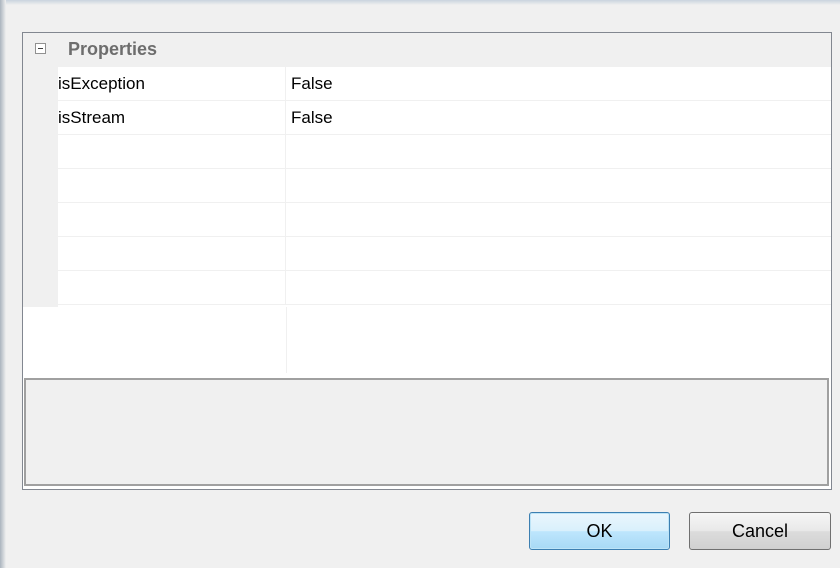  I want to click on dialog-top-edge, so click(420, 2).